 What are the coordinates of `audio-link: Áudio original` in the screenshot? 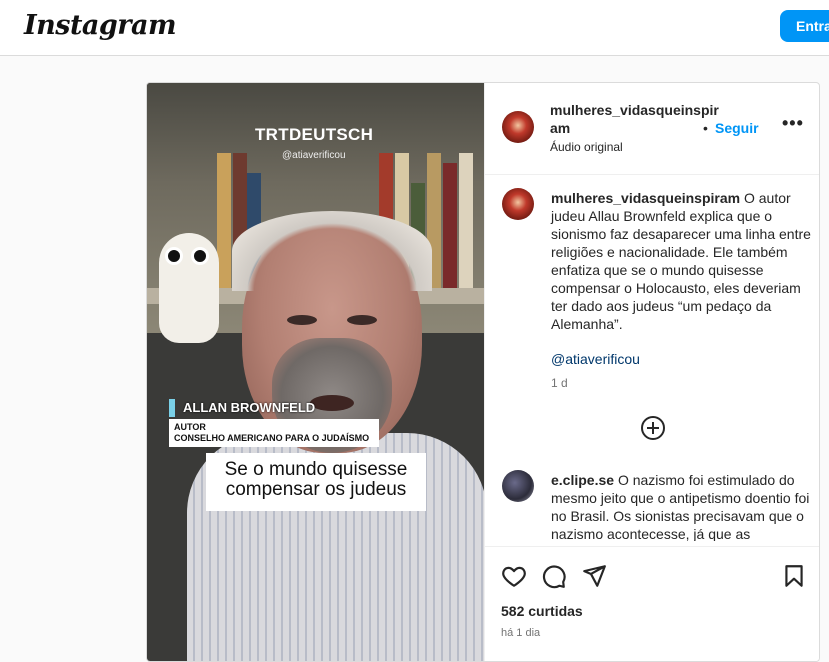 It's located at (586, 147).